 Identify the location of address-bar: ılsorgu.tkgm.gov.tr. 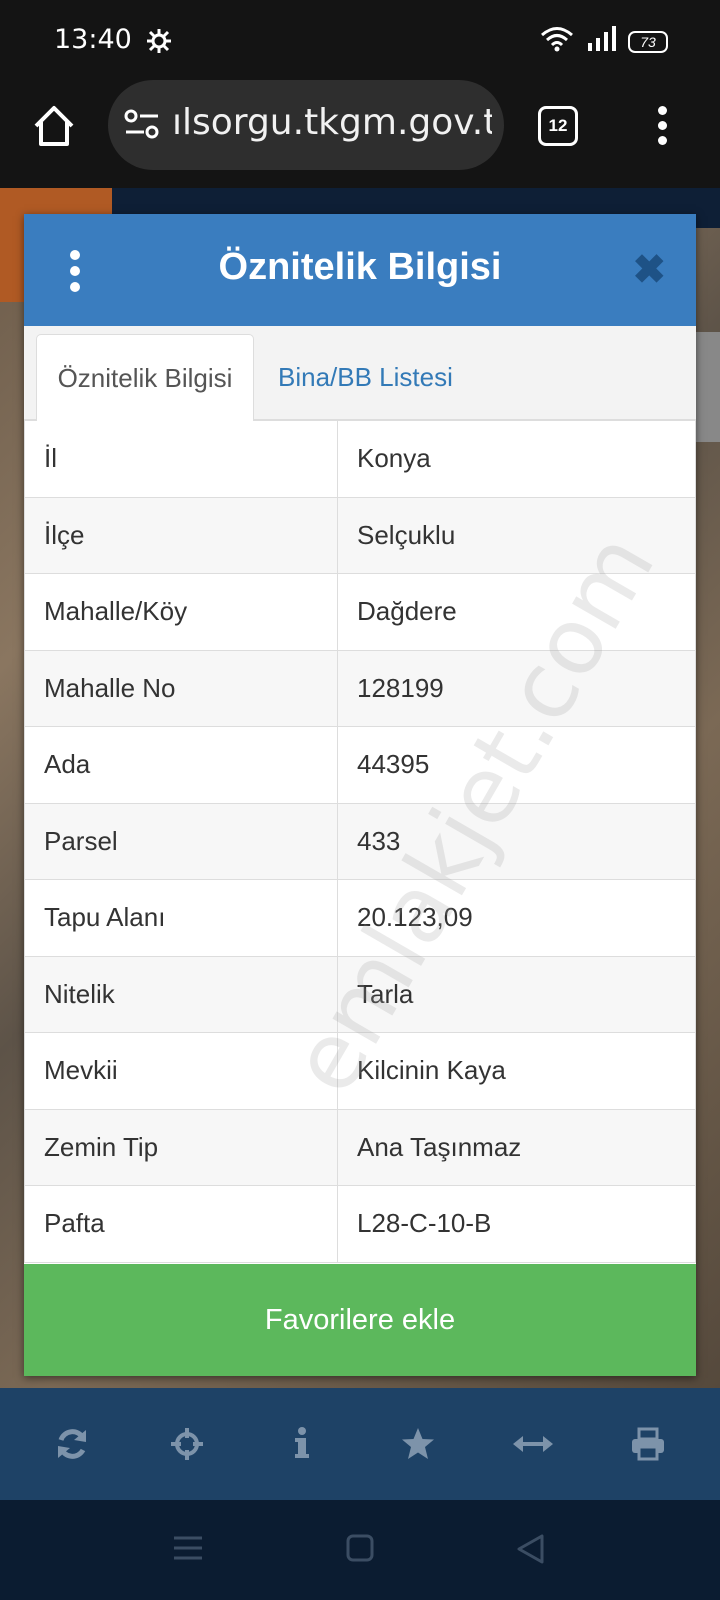
(306, 125).